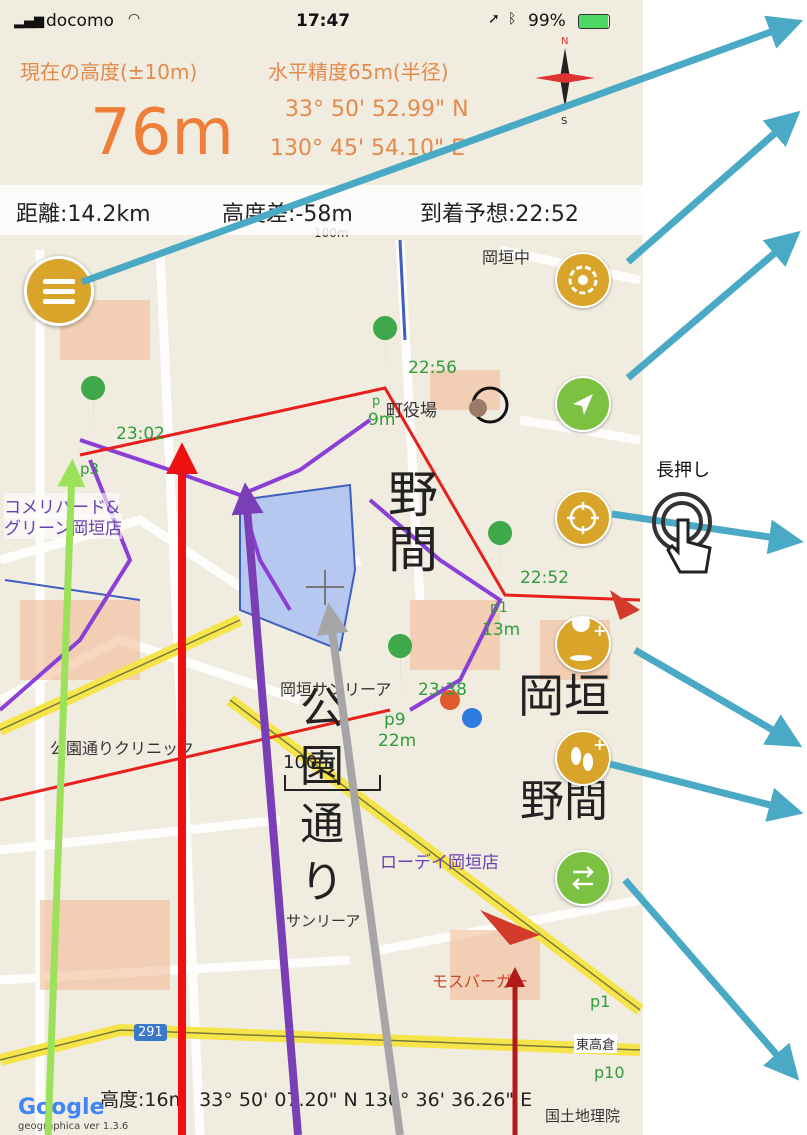 This screenshot has width=807, height=1135. What do you see at coordinates (90, 469) in the screenshot?
I see `waypoint-sub-label: p3` at bounding box center [90, 469].